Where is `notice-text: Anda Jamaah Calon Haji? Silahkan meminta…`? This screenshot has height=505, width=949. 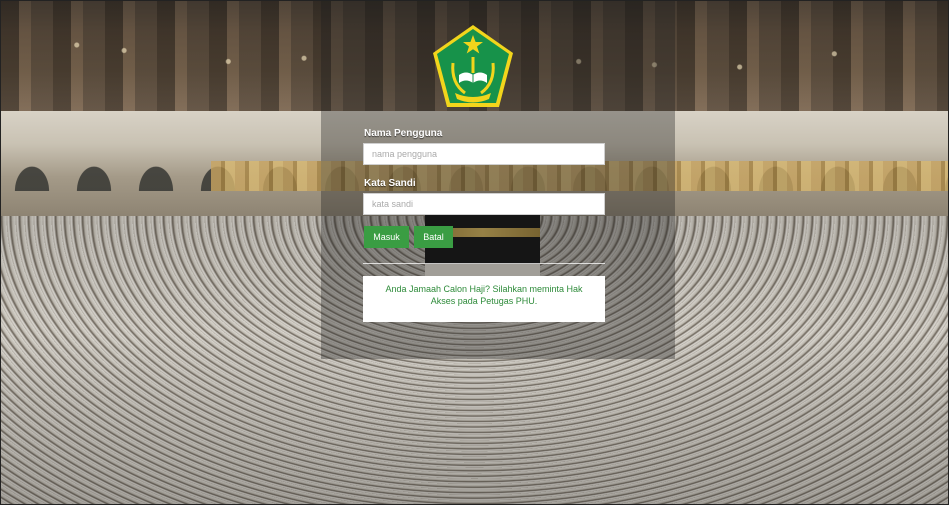 notice-text: Anda Jamaah Calon Haji? Silahkan meminta… is located at coordinates (484, 295).